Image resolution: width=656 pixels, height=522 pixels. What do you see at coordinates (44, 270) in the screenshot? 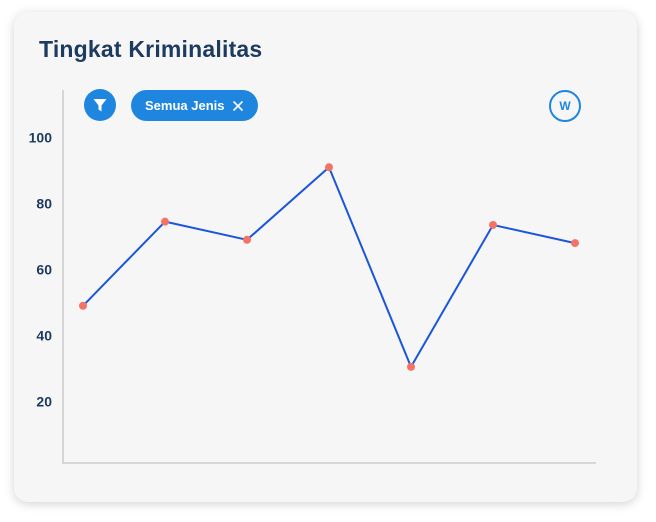
I see `y-tick-label-60: 60` at bounding box center [44, 270].